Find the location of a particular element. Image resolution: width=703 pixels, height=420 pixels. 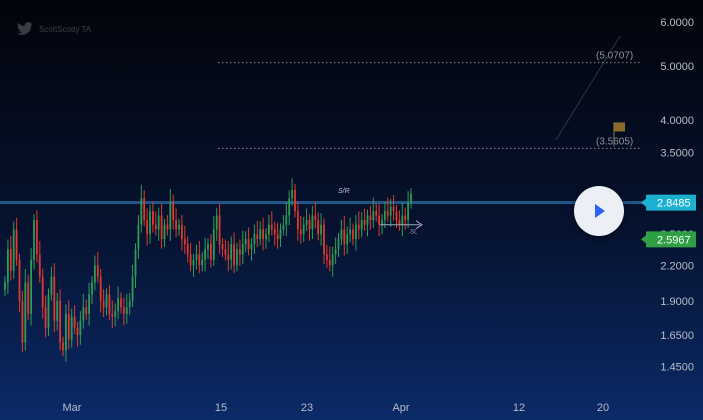

support-resistance is located at coordinates (323, 203).